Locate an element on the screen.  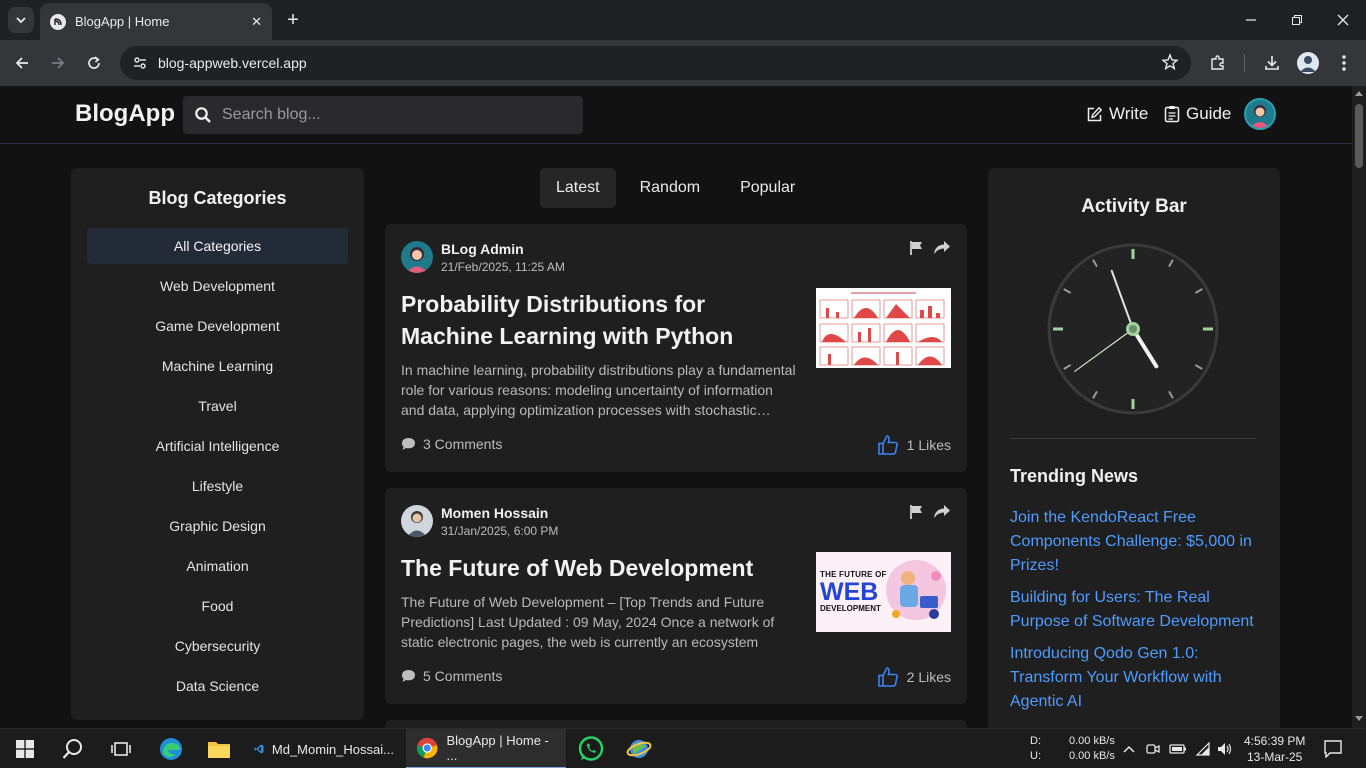
extensions-button is located at coordinates (1218, 63).